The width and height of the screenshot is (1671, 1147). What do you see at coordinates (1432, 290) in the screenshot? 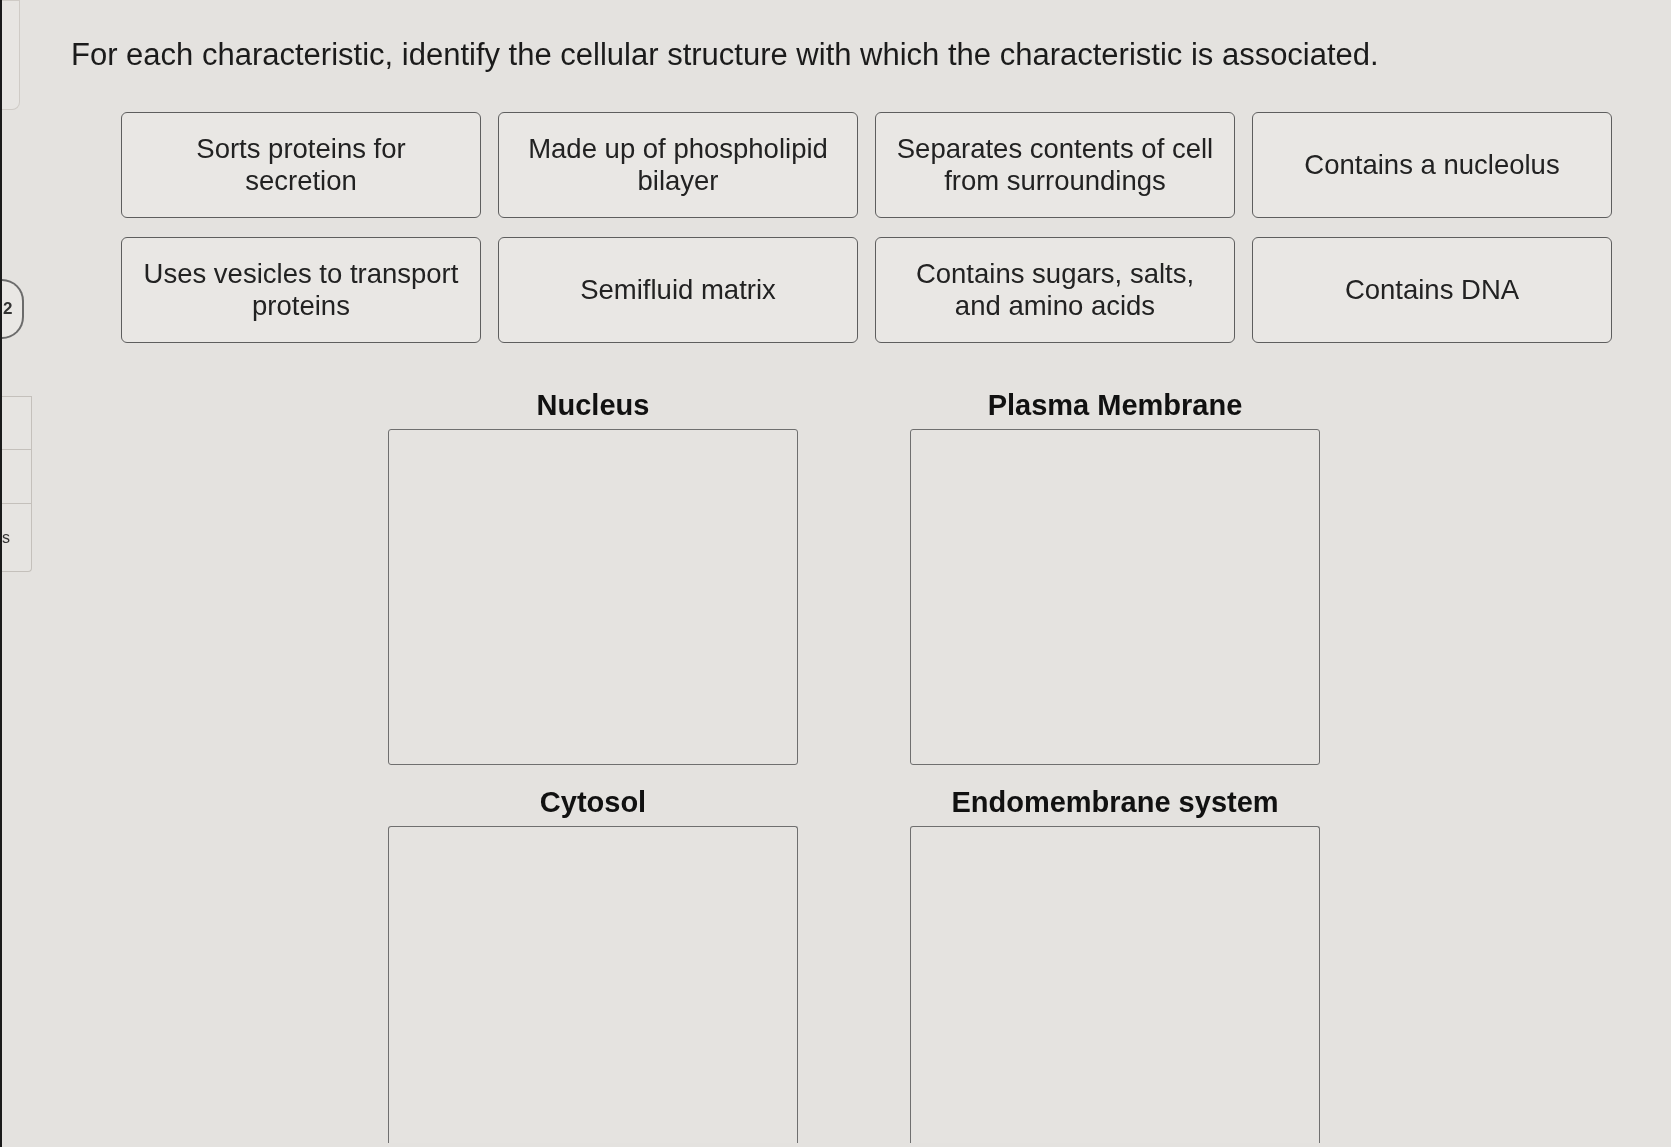
I see `answer-card: Contains DNA` at bounding box center [1432, 290].